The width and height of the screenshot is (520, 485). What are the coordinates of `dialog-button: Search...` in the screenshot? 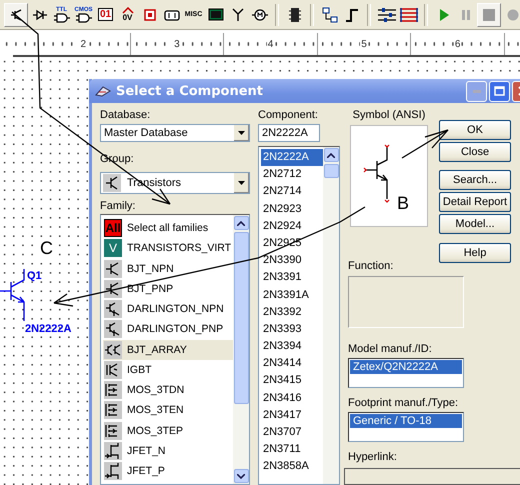 It's located at (475, 180).